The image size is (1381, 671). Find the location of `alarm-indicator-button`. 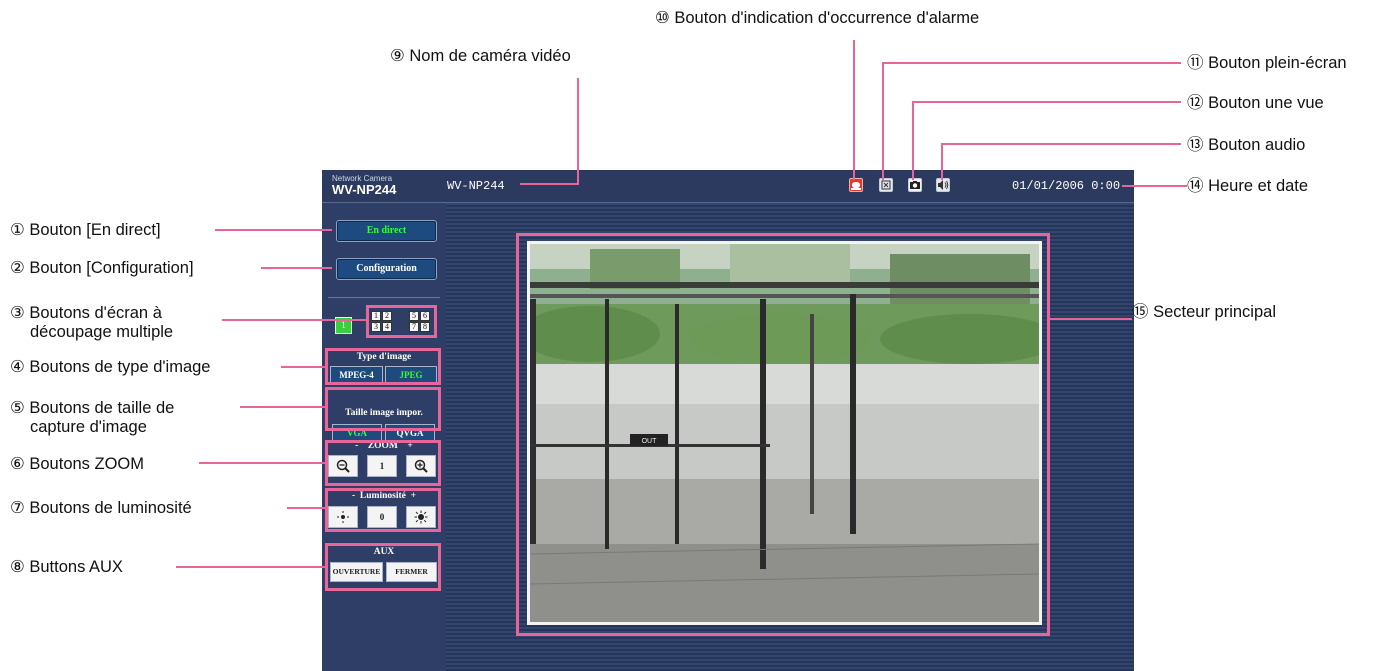

alarm-indicator-button is located at coordinates (856, 185).